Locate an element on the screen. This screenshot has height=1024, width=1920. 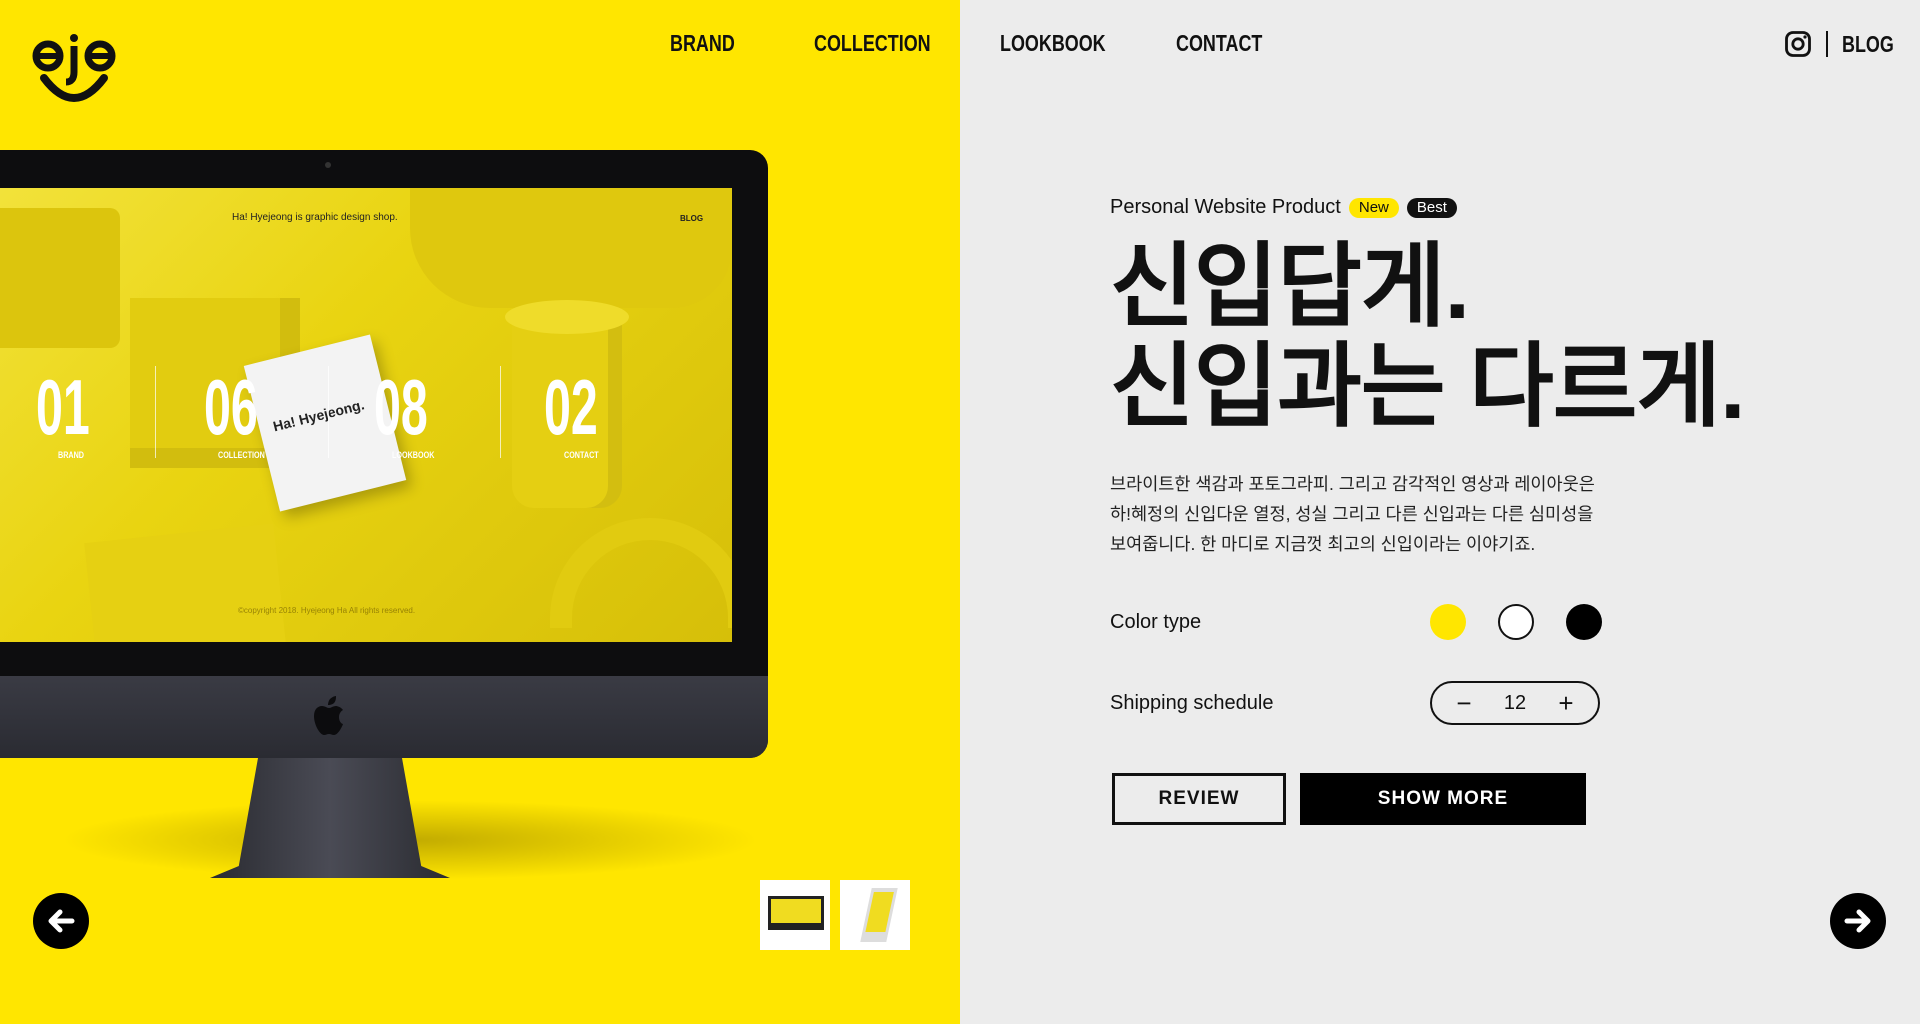
thumbnail-imac-side is located at coordinates (875, 915).